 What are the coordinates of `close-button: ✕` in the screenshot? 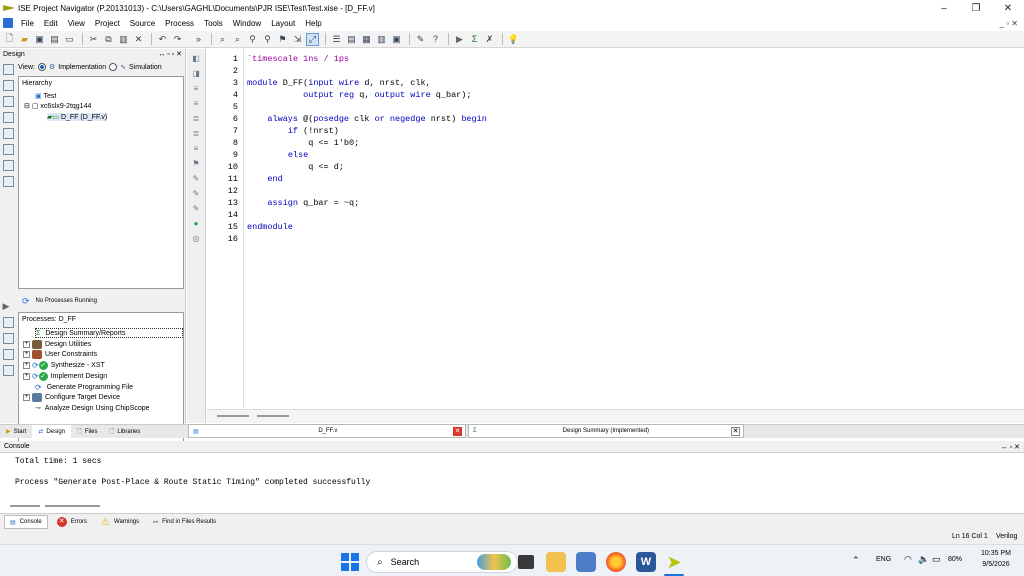 It's located at (1008, 8).